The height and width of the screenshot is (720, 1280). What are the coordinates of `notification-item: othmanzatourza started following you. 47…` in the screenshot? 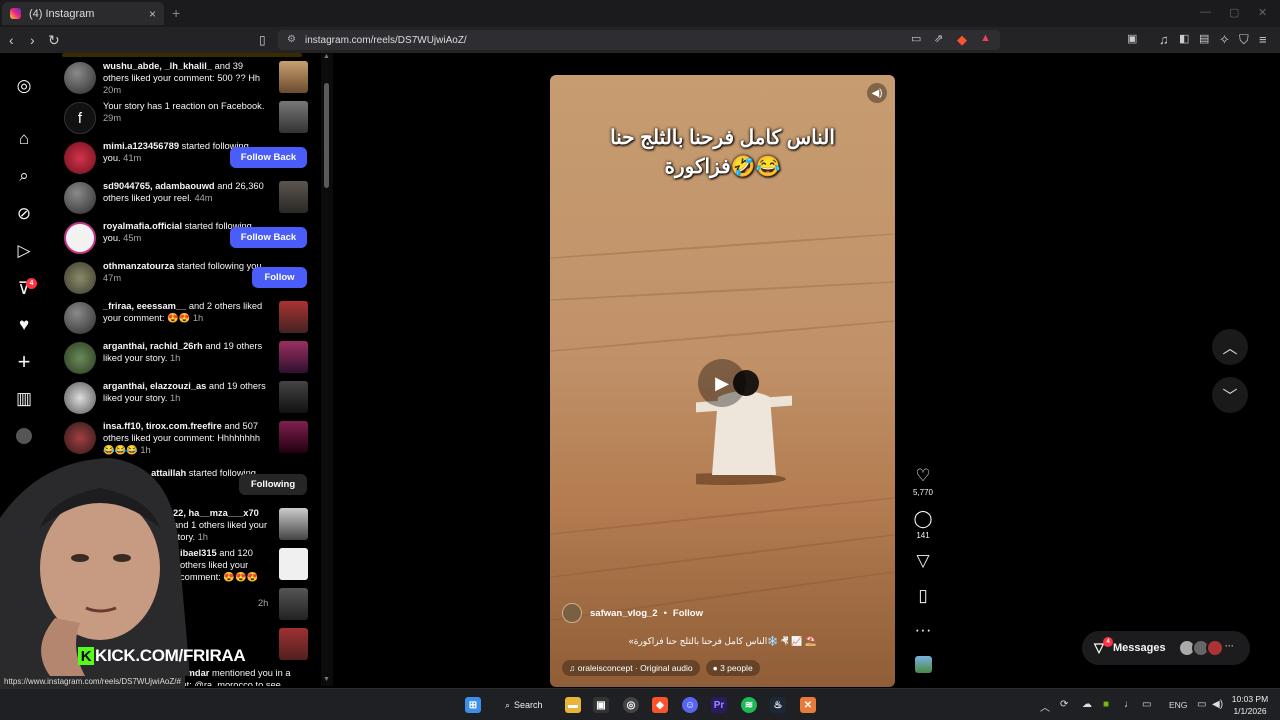 It's located at (191, 279).